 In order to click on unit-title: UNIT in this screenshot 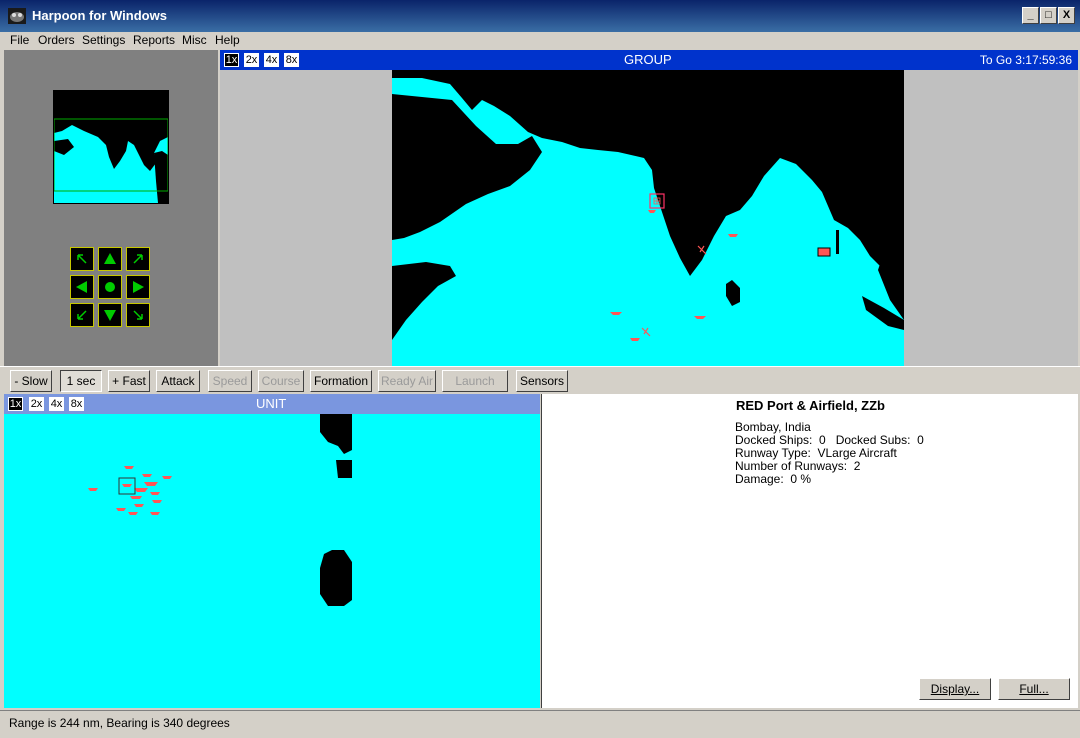, I will do `click(271, 403)`.